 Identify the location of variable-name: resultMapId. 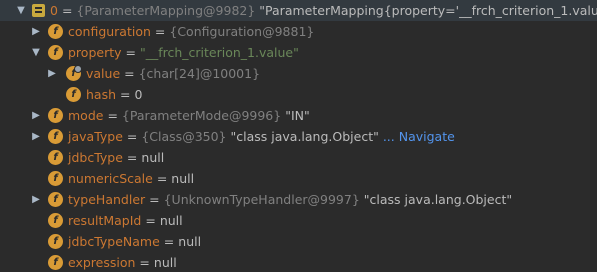
(105, 220).